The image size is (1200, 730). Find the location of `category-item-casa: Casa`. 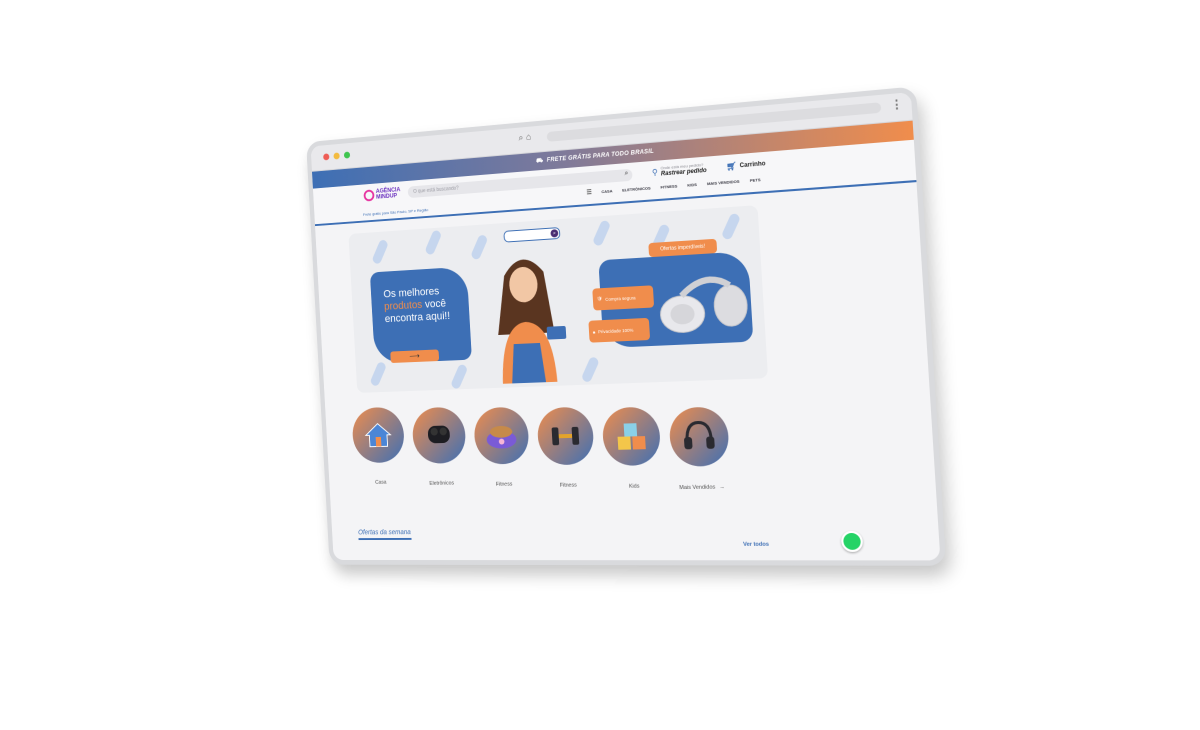

category-item-casa: Casa is located at coordinates (378, 446).